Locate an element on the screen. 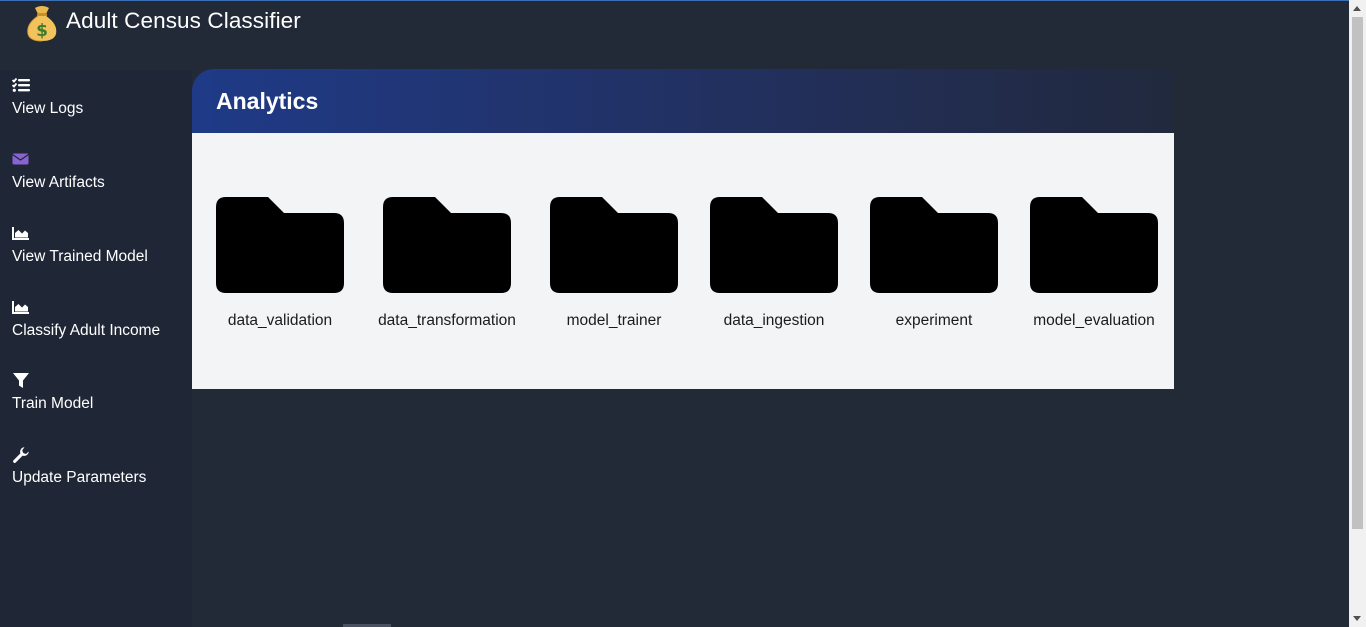 The image size is (1366, 627). folder-item-data-transformation: data_transformation is located at coordinates (447, 267).